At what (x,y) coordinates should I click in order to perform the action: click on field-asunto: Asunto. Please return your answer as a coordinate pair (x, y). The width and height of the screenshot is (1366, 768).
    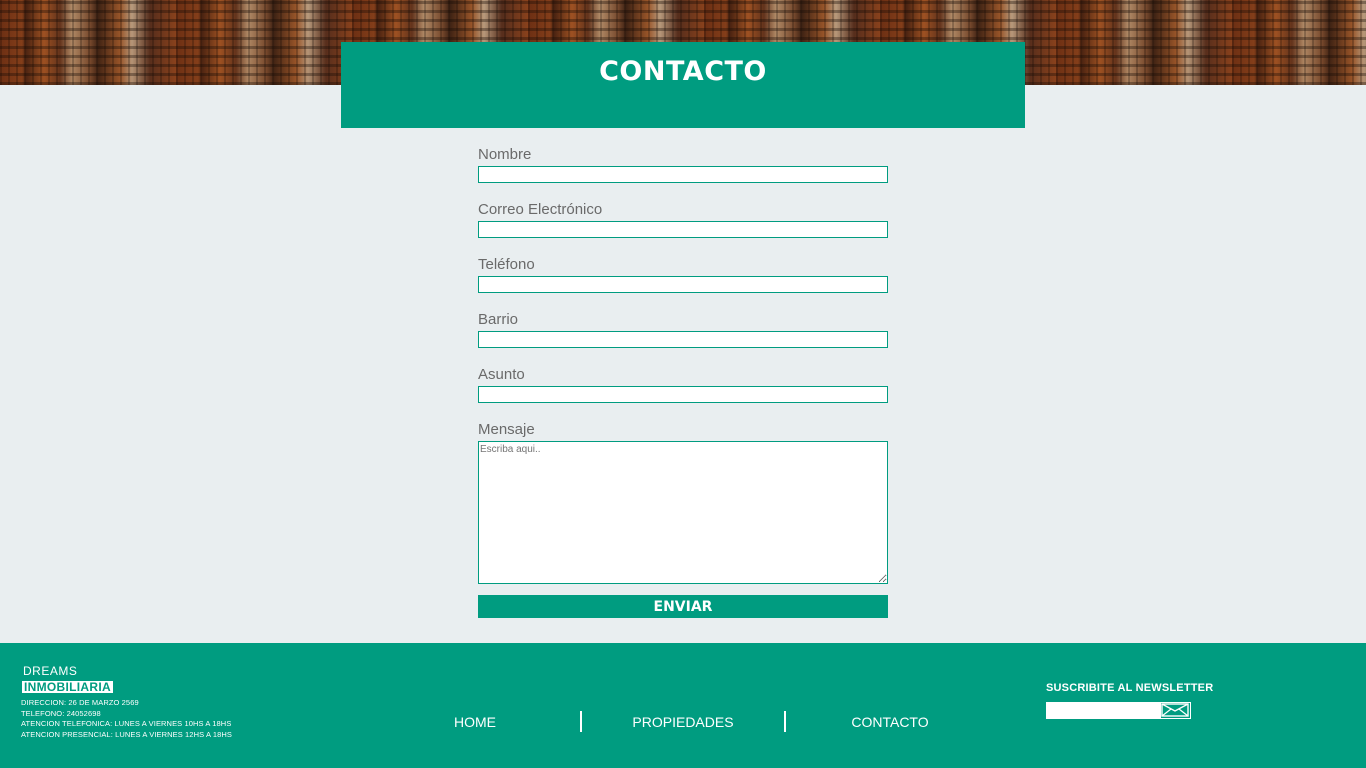
    Looking at the image, I should click on (683, 384).